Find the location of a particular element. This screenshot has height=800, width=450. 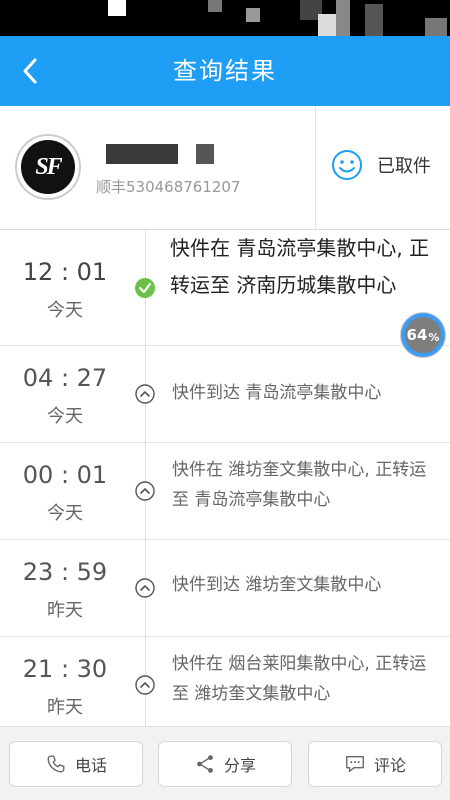

timeline-item: 04 : 27 今天 快件到达 青岛流亭集散中心 is located at coordinates (225, 394).